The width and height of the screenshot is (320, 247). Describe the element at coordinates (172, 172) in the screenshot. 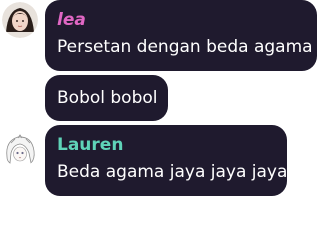

I see `message-text: Beda agama jaya jaya jaya` at that location.